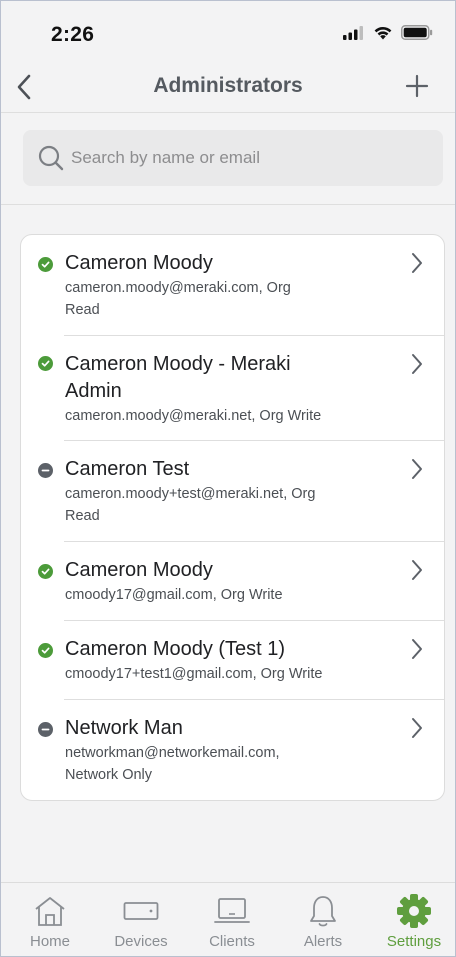  I want to click on tab-label: Home, so click(49, 941).